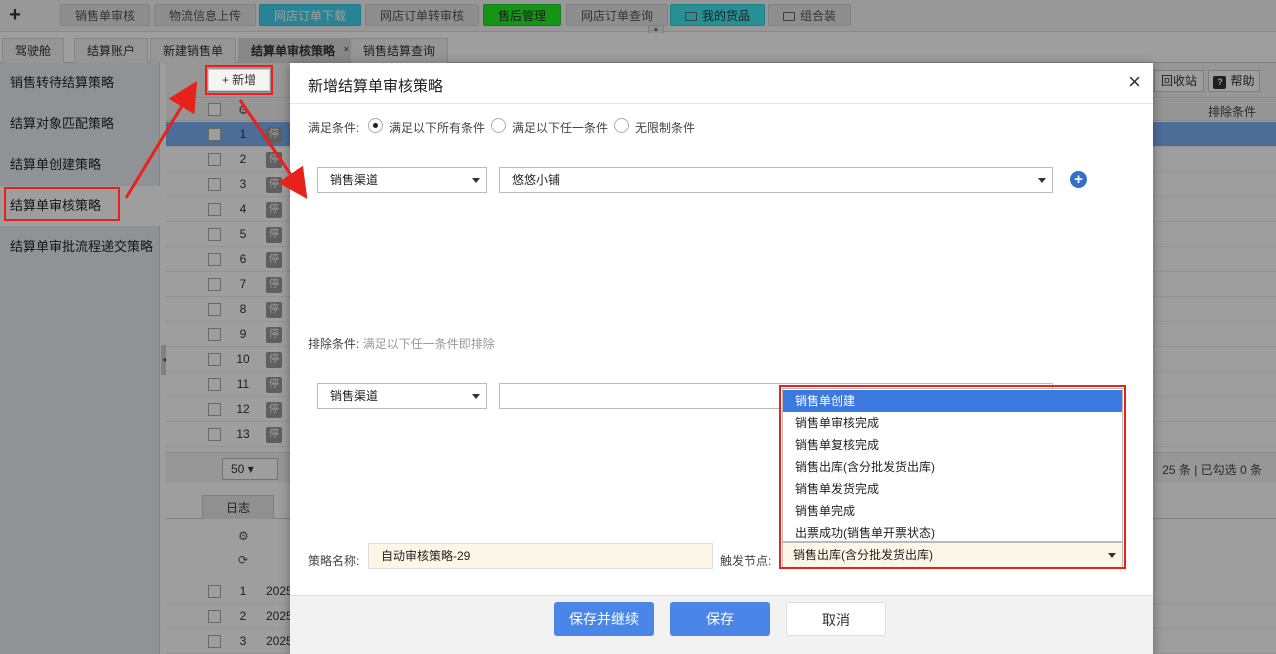 Image resolution: width=1276 pixels, height=654 pixels. I want to click on annotation-box-dropdown, so click(952, 477).